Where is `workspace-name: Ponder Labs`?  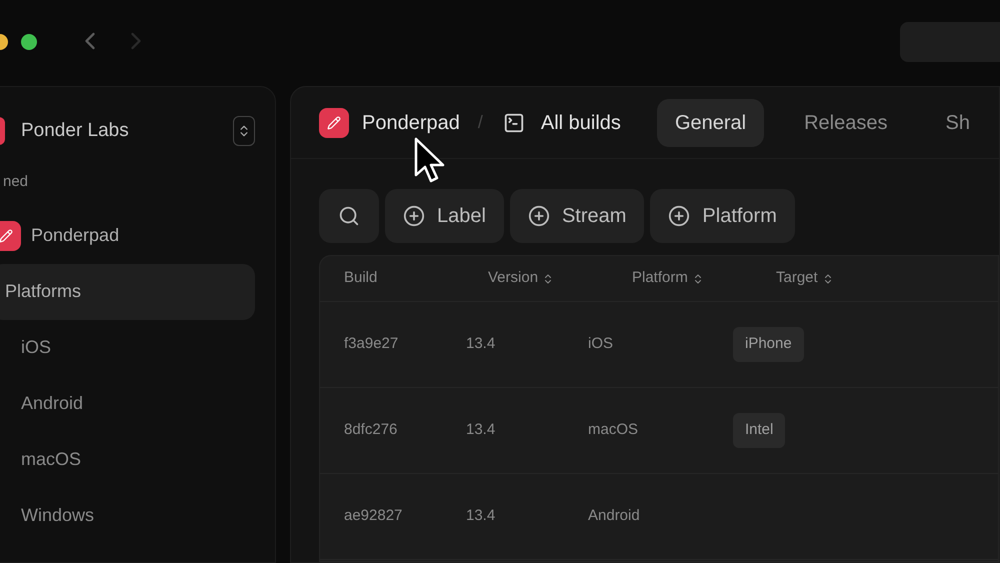
workspace-name: Ponder Labs is located at coordinates (75, 130).